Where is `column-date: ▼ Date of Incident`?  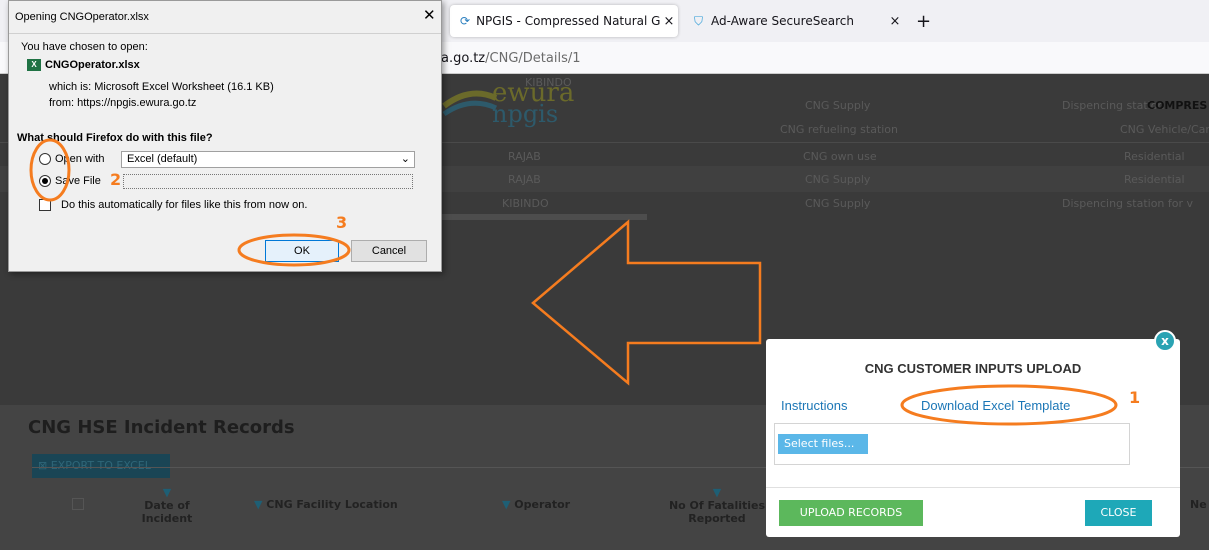
column-date: ▼ Date of Incident is located at coordinates (167, 505).